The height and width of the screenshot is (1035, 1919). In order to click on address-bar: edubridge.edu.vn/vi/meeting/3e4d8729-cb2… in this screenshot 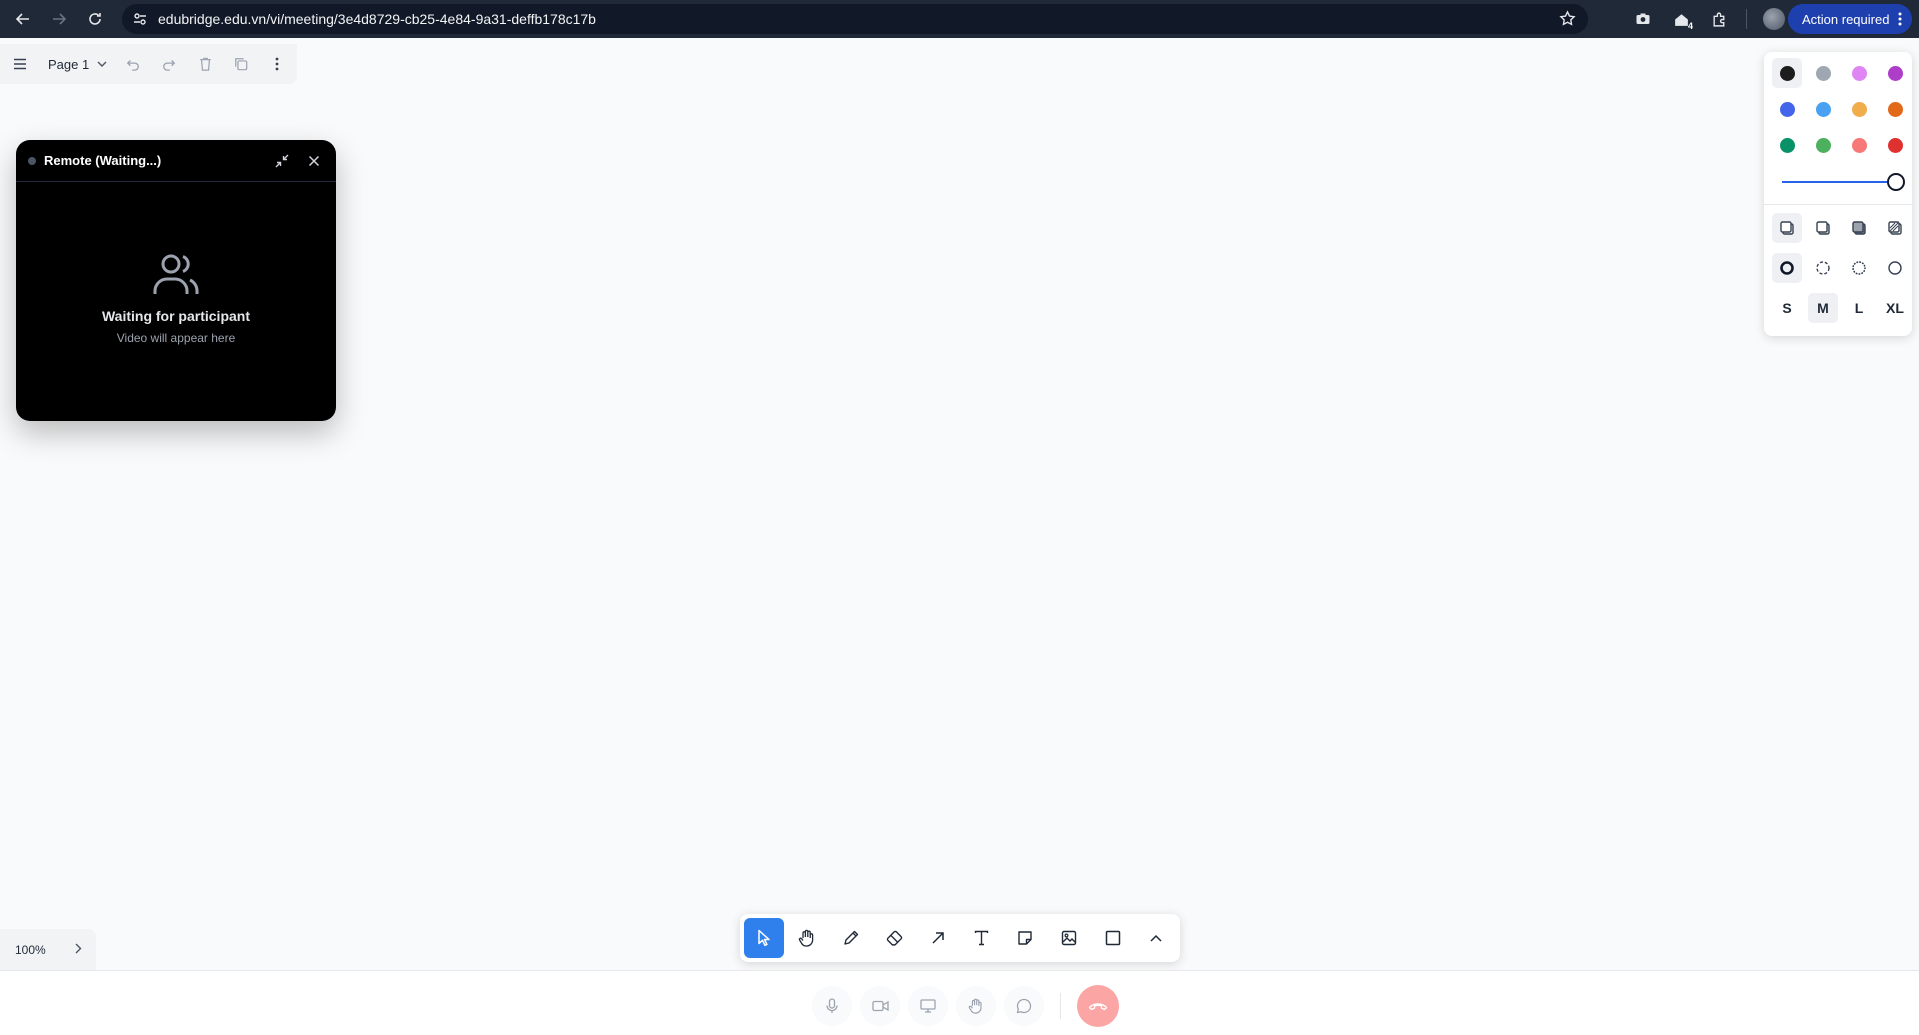, I will do `click(855, 19)`.